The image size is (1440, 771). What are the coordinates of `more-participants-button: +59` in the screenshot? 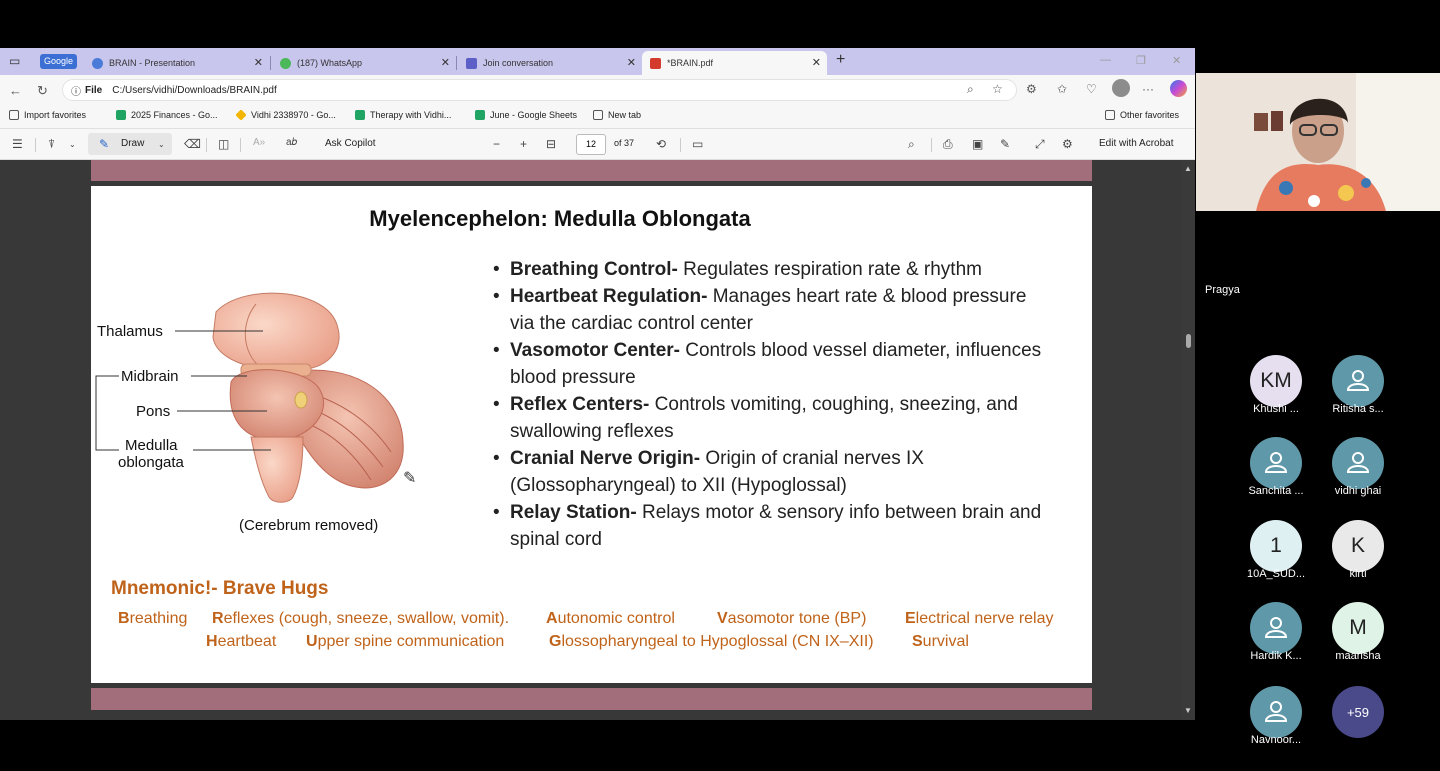 It's located at (1358, 712).